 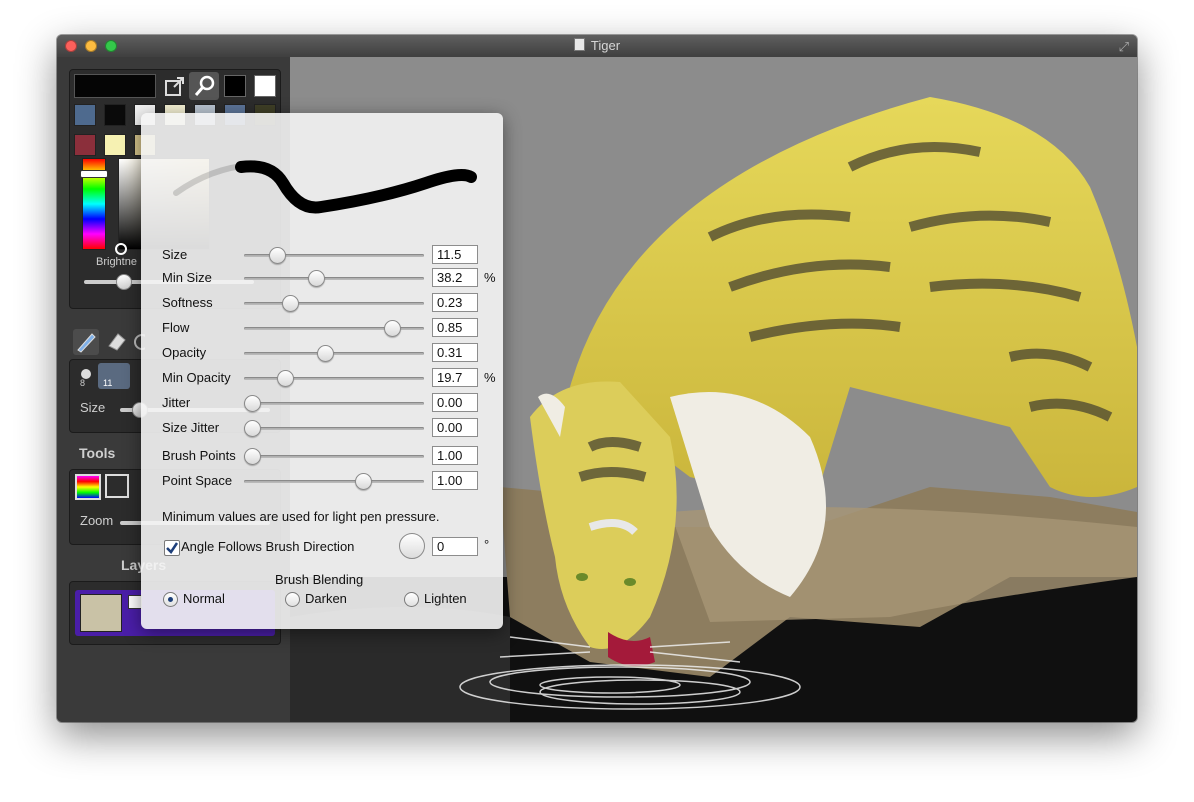 I want to click on layer-visibility-checkbox, so click(x=135, y=602).